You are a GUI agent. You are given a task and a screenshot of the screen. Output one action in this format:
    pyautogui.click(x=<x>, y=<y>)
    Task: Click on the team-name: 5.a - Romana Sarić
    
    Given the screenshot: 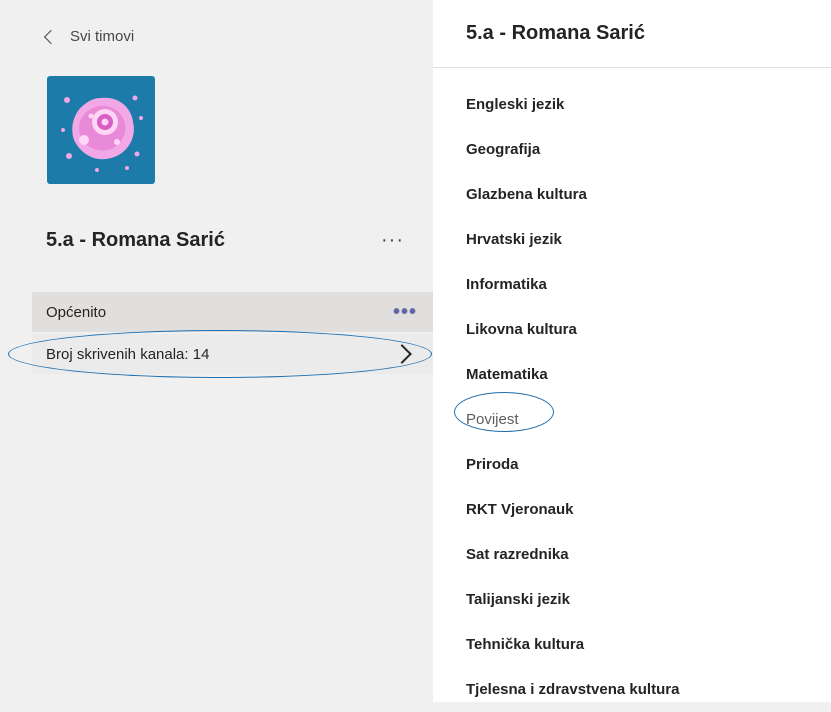 What is the action you would take?
    pyautogui.click(x=135, y=239)
    